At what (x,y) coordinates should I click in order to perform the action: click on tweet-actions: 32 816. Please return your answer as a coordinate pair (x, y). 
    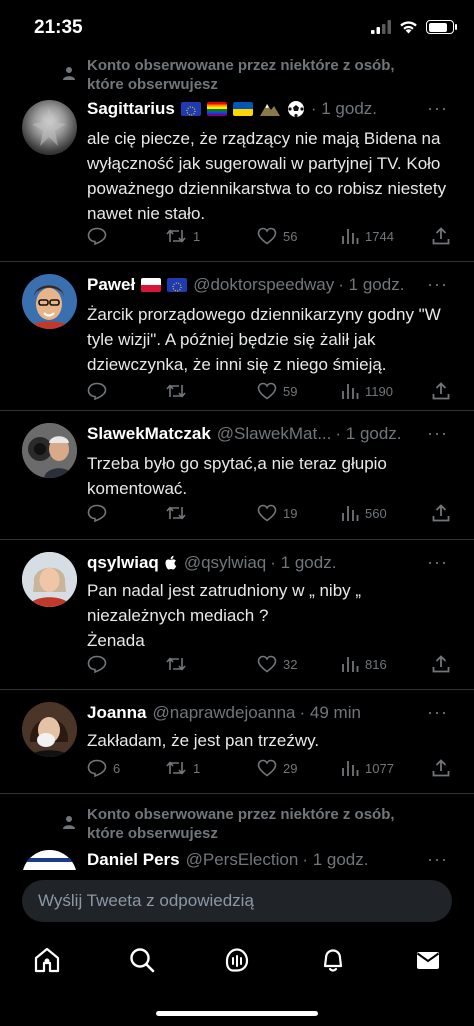
    Looking at the image, I should click on (268, 664).